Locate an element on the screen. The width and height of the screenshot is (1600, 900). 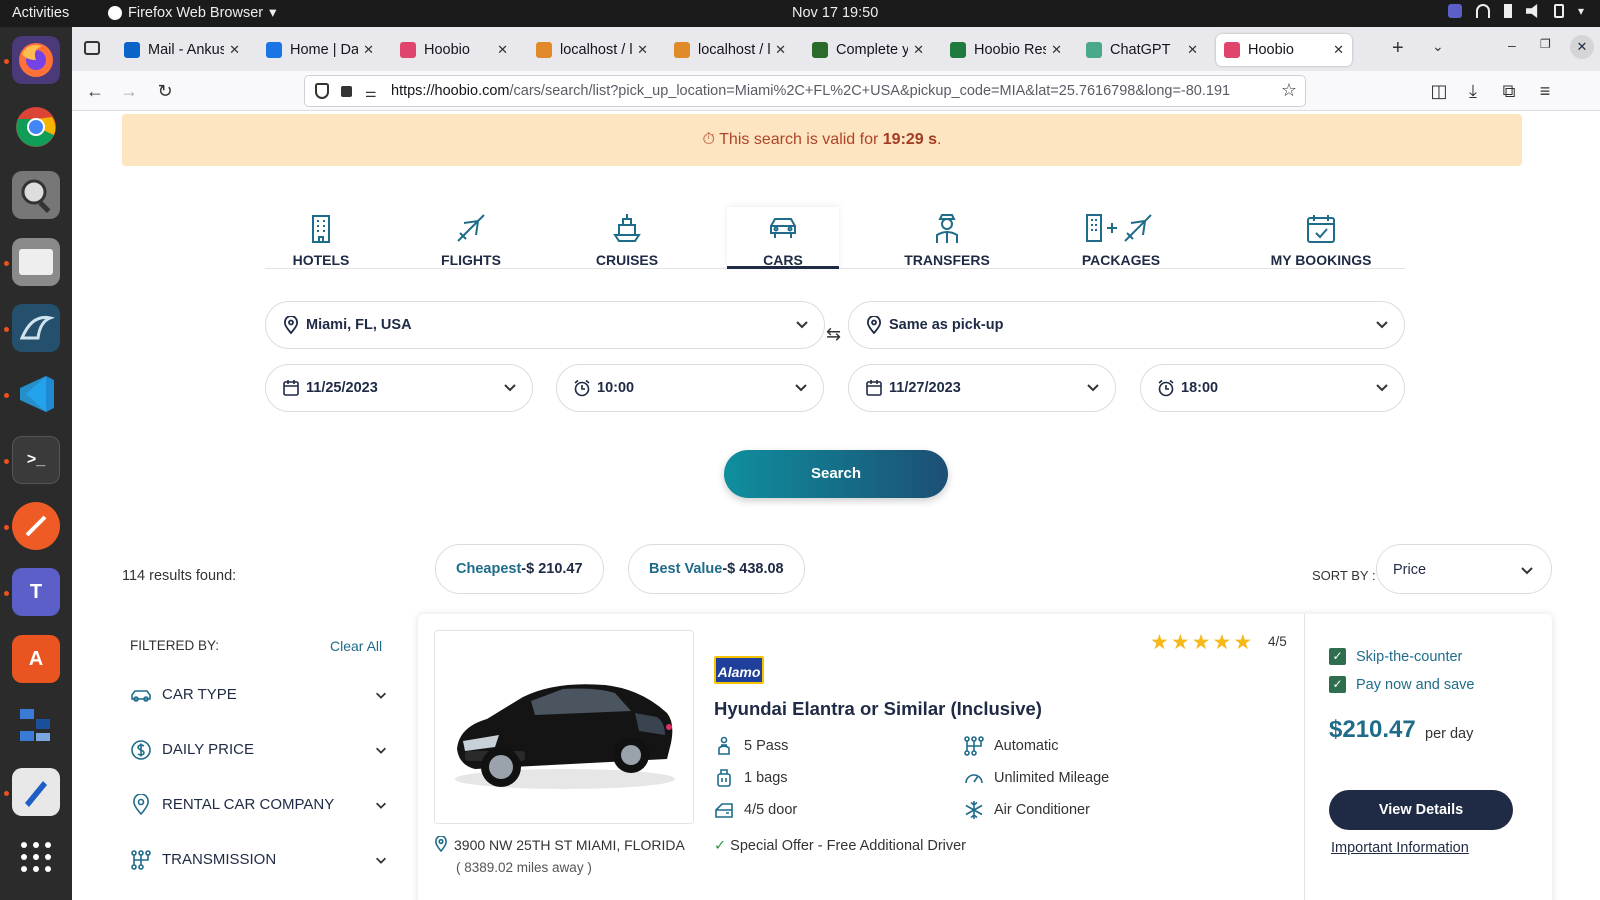
pickup-date-select: 11/25/2023 is located at coordinates (399, 388).